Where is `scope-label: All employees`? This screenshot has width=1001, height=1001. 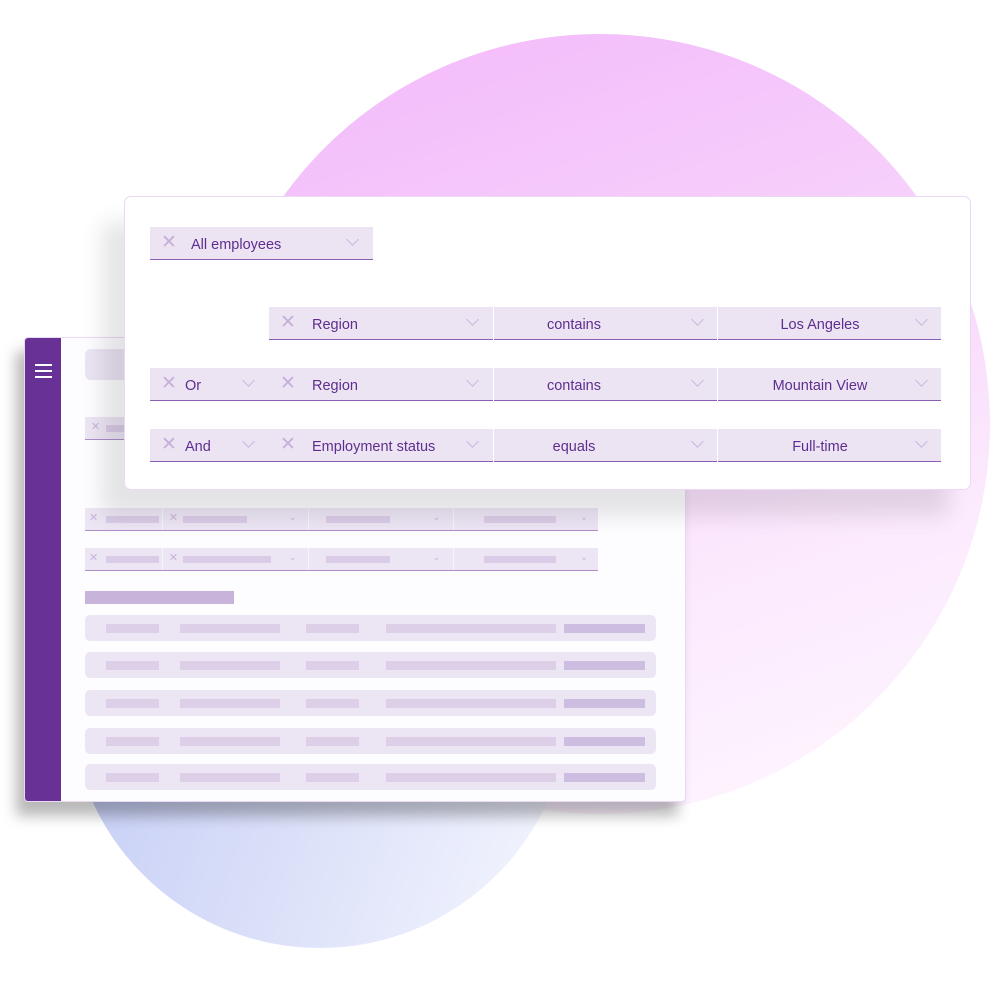
scope-label: All employees is located at coordinates (236, 245).